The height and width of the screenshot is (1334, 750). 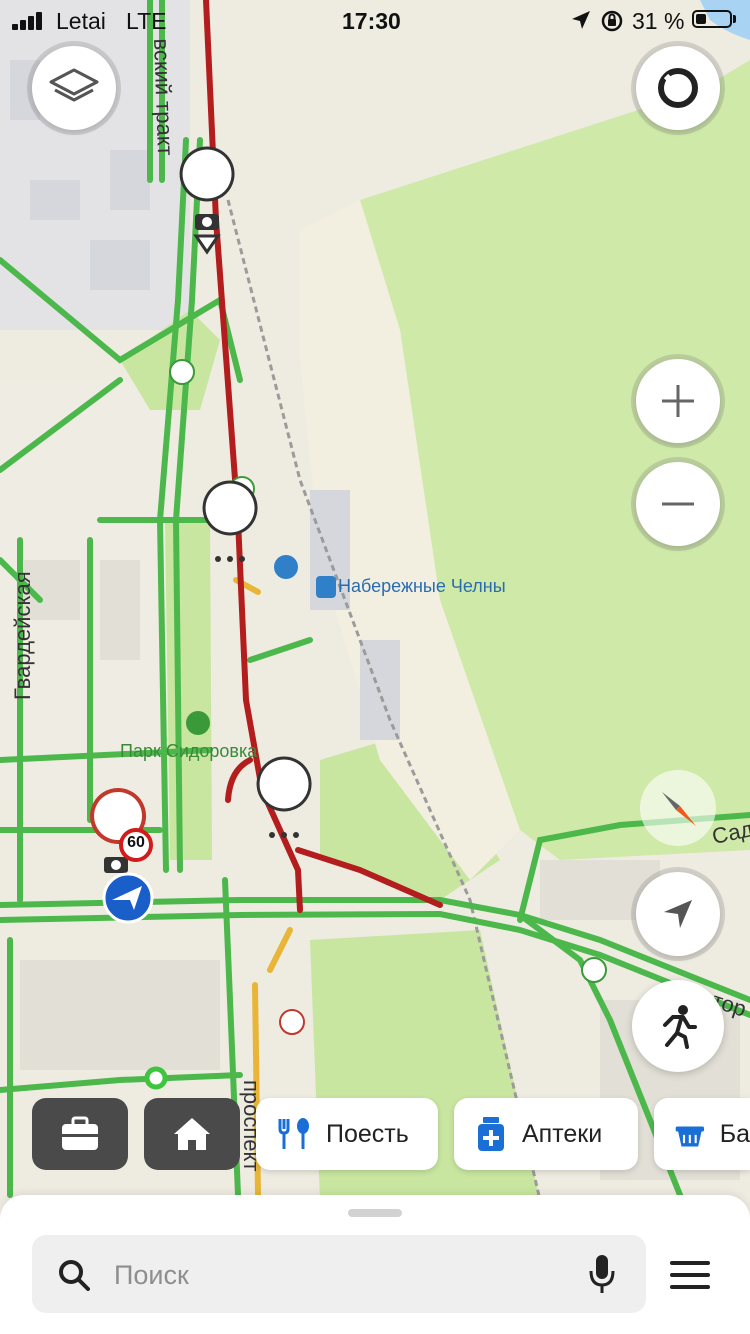 I want to click on carrier-name: Letai, so click(x=81, y=21).